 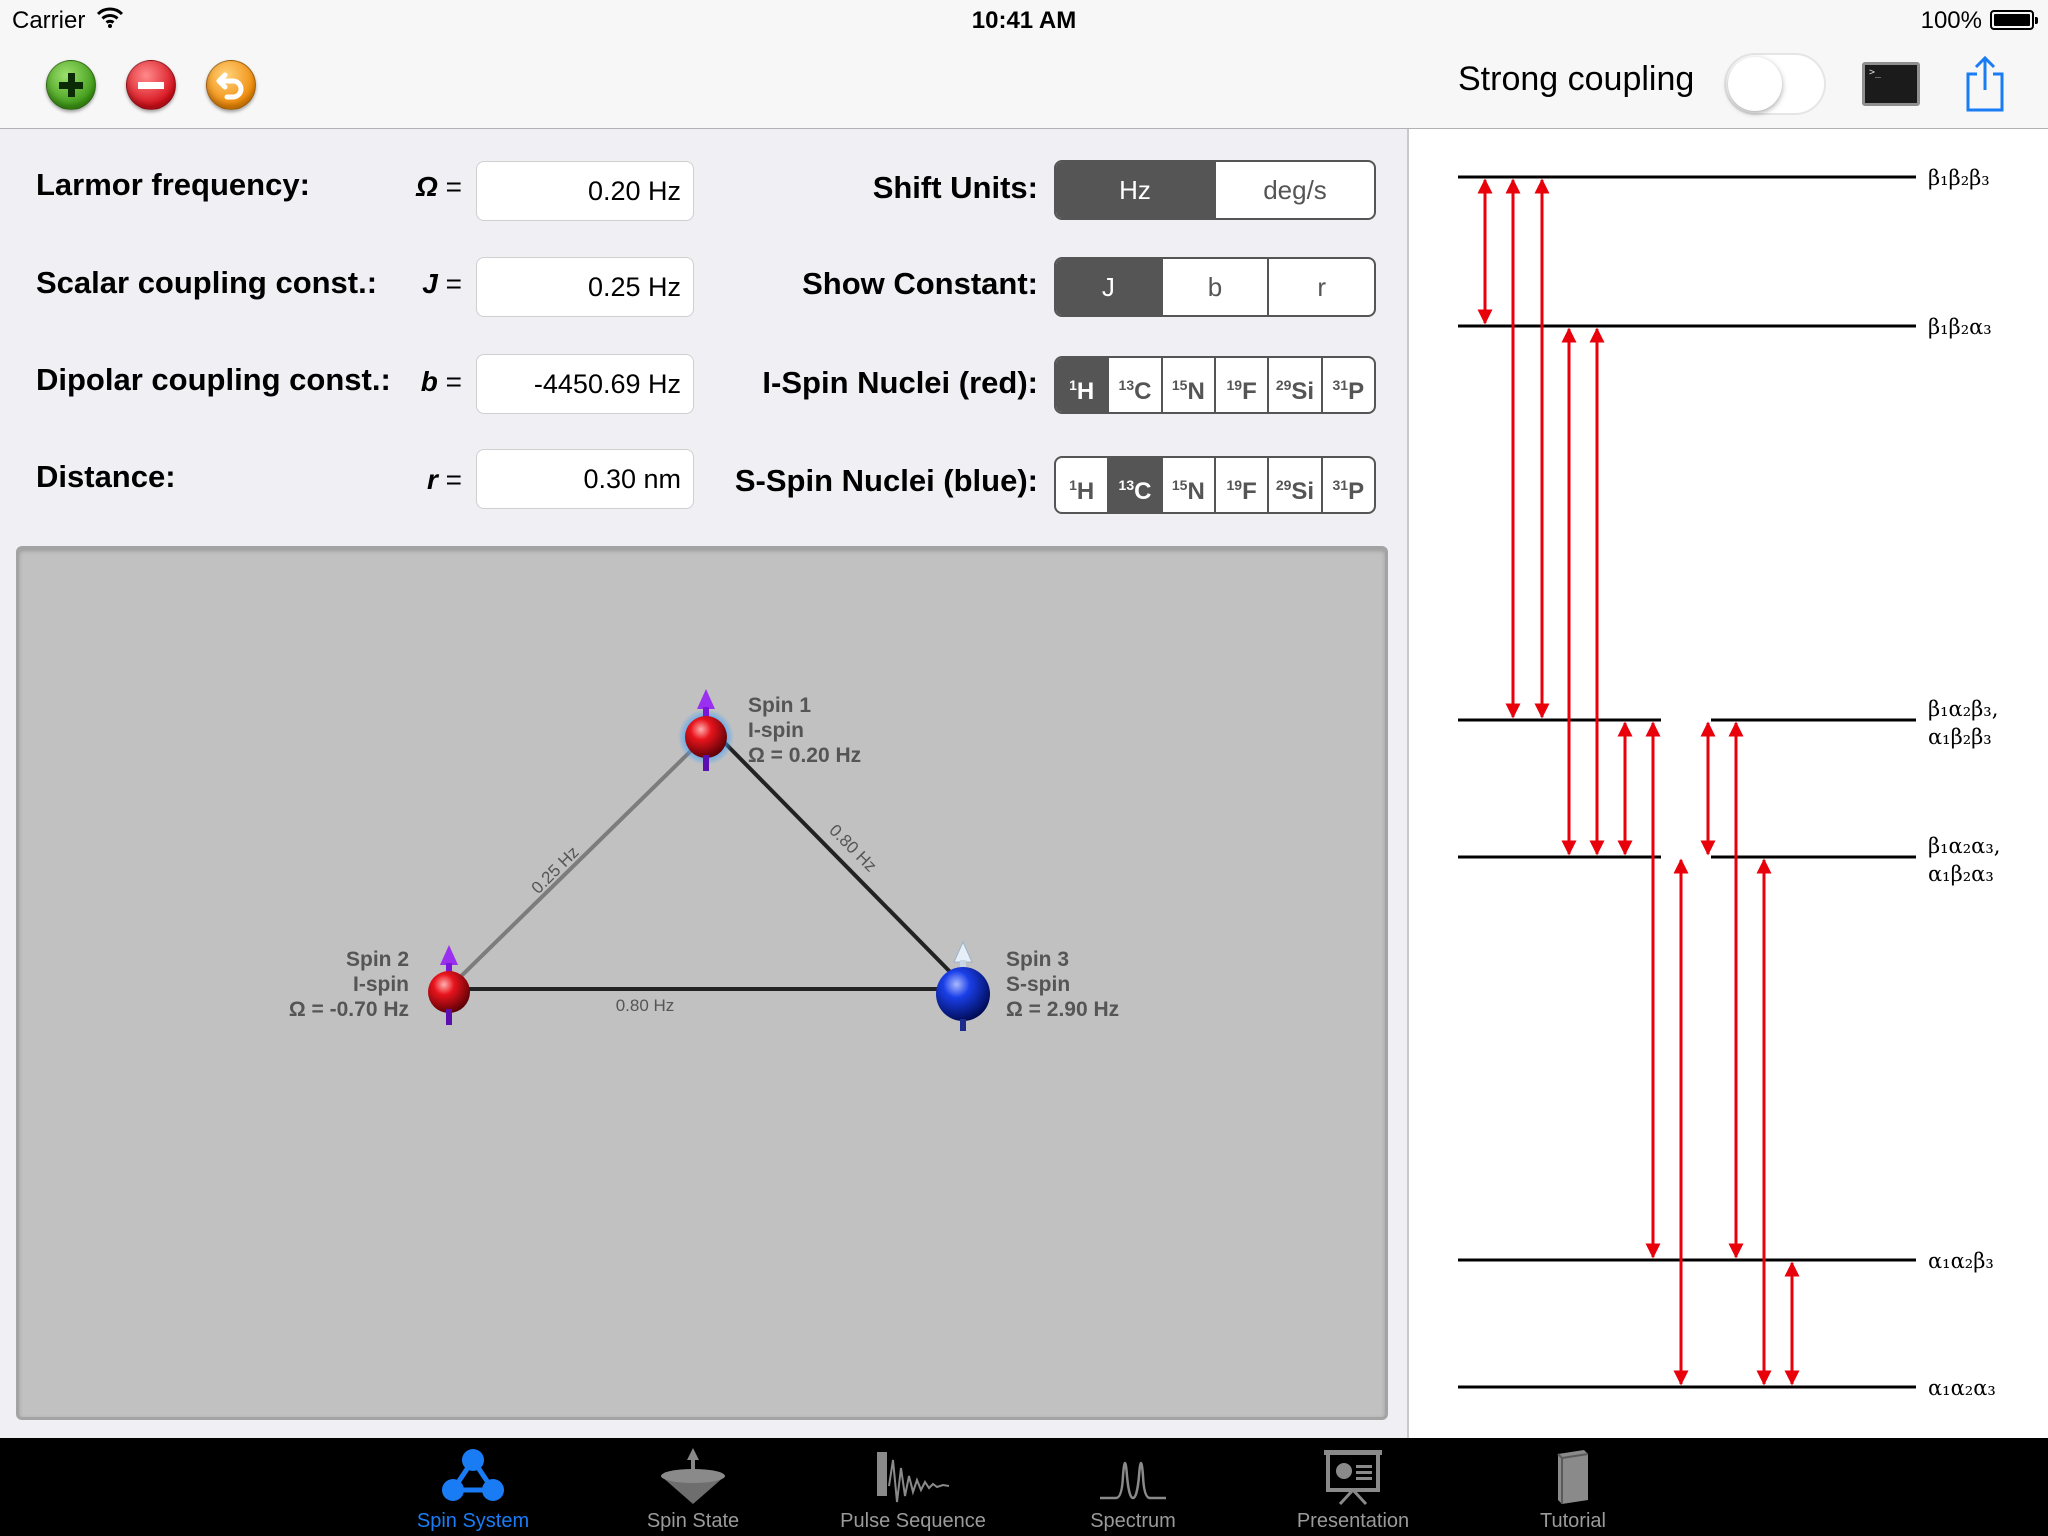 I want to click on larmor-label: Larmor frequency:, so click(x=173, y=184).